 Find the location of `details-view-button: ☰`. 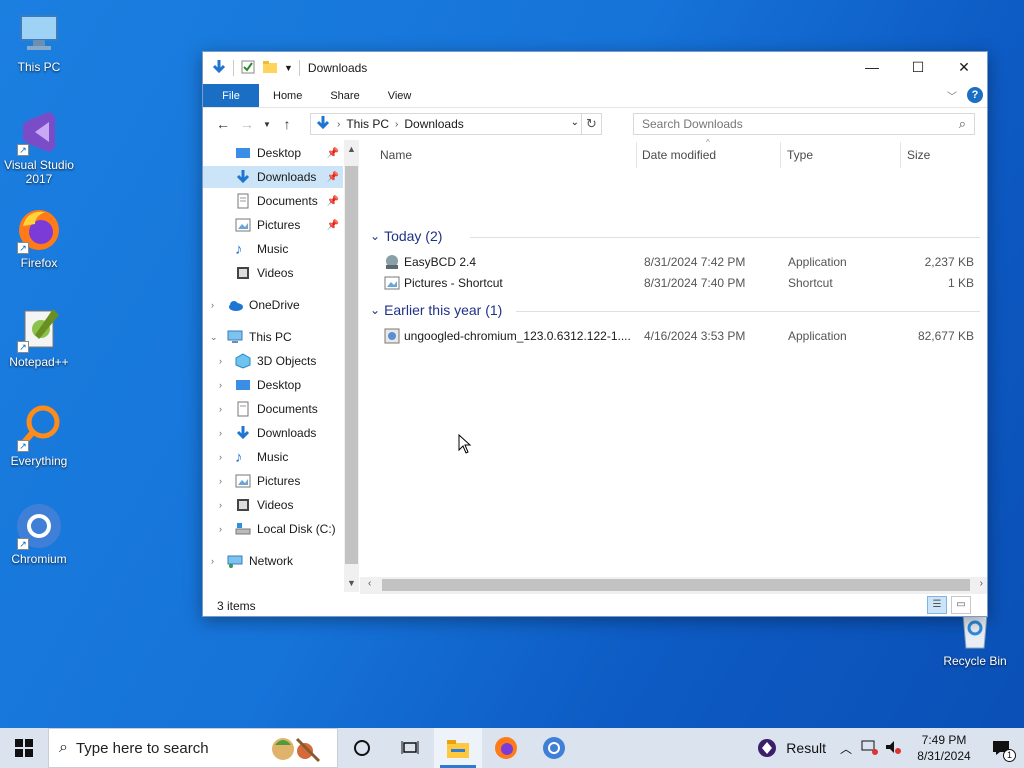

details-view-button: ☰ is located at coordinates (937, 605).